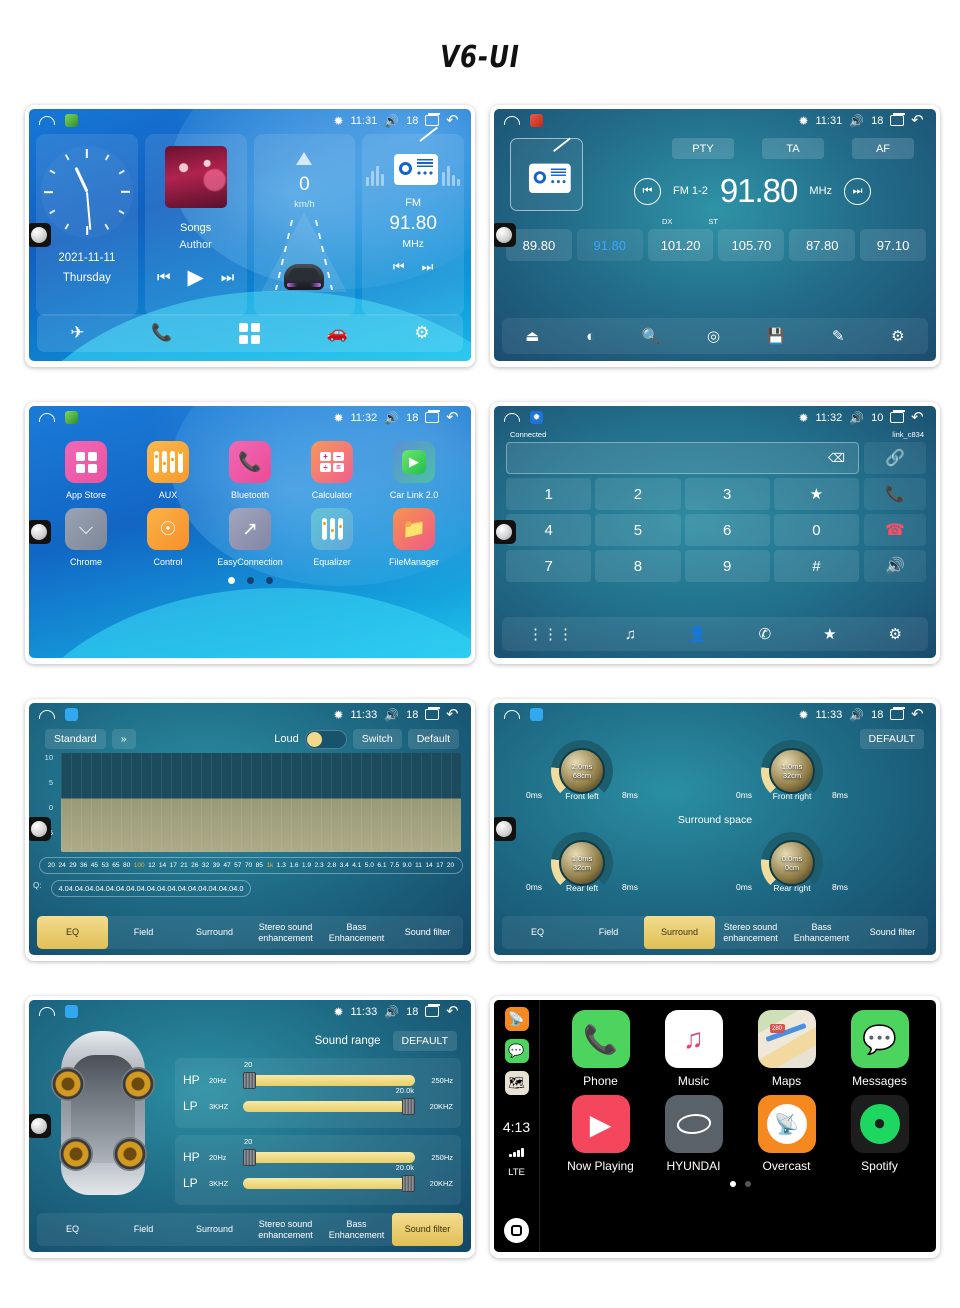 The width and height of the screenshot is (960, 1308). I want to click on eq-plot-area, so click(261, 802).